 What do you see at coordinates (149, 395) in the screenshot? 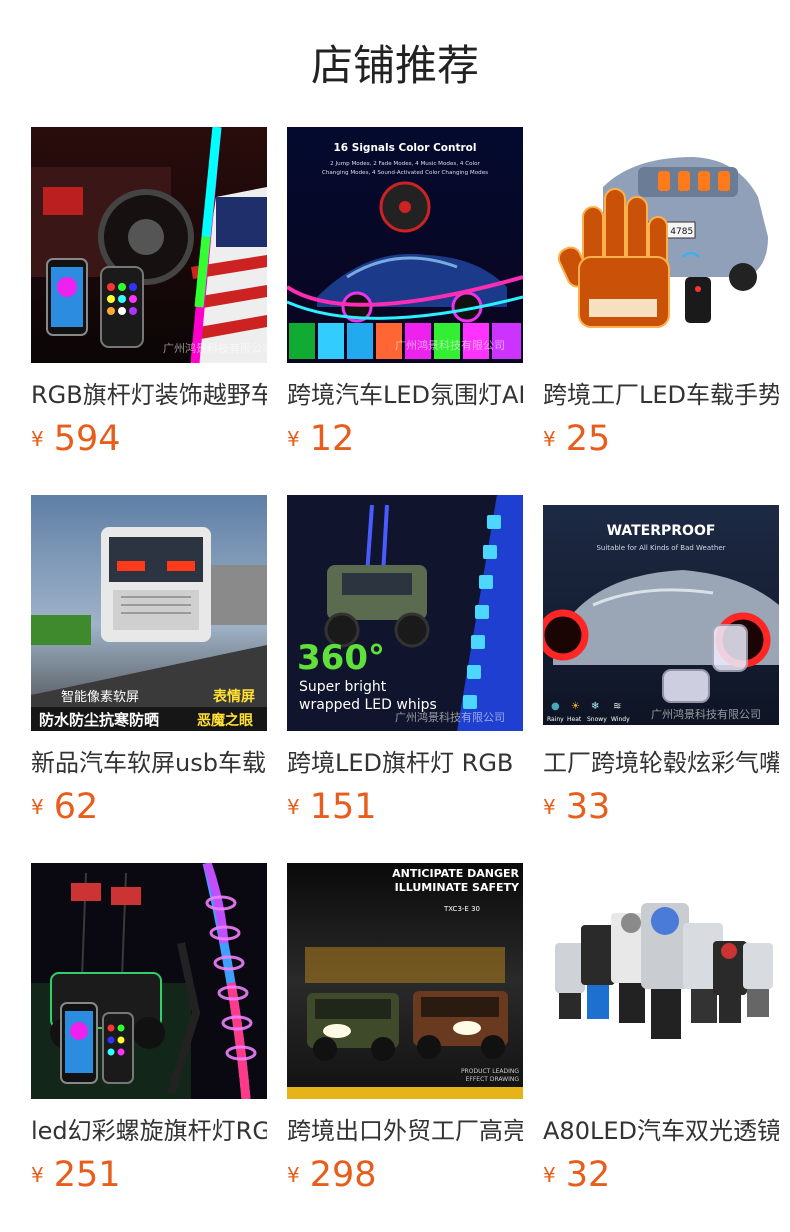
I see `product-name: RGB旗杆灯装饰越野车` at bounding box center [149, 395].